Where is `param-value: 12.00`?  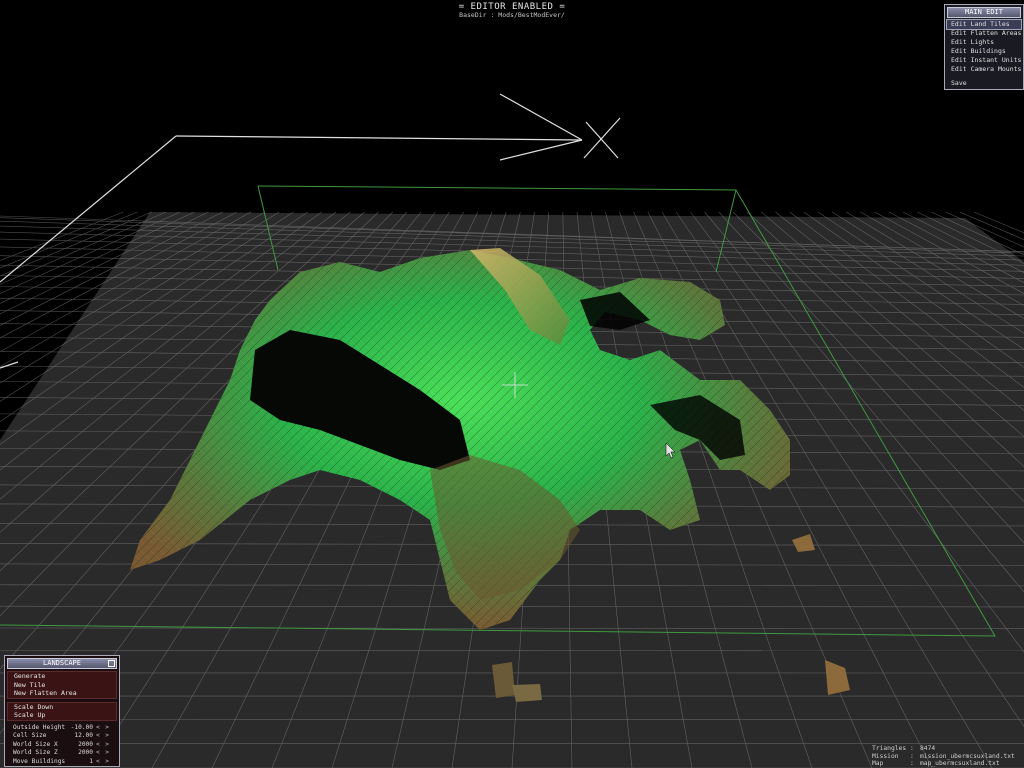
param-value: 12.00 is located at coordinates (83, 736).